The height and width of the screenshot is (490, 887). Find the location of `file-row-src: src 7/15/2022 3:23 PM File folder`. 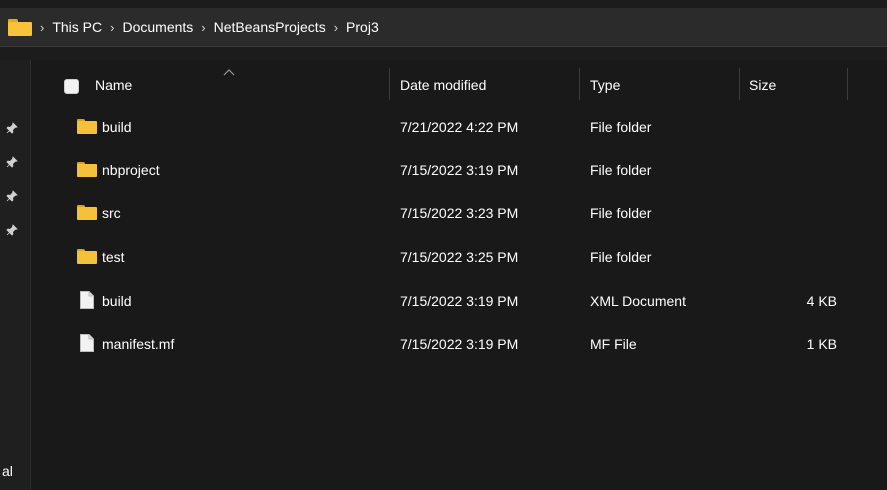

file-row-src: src 7/15/2022 3:23 PM File folder is located at coordinates (458, 214).